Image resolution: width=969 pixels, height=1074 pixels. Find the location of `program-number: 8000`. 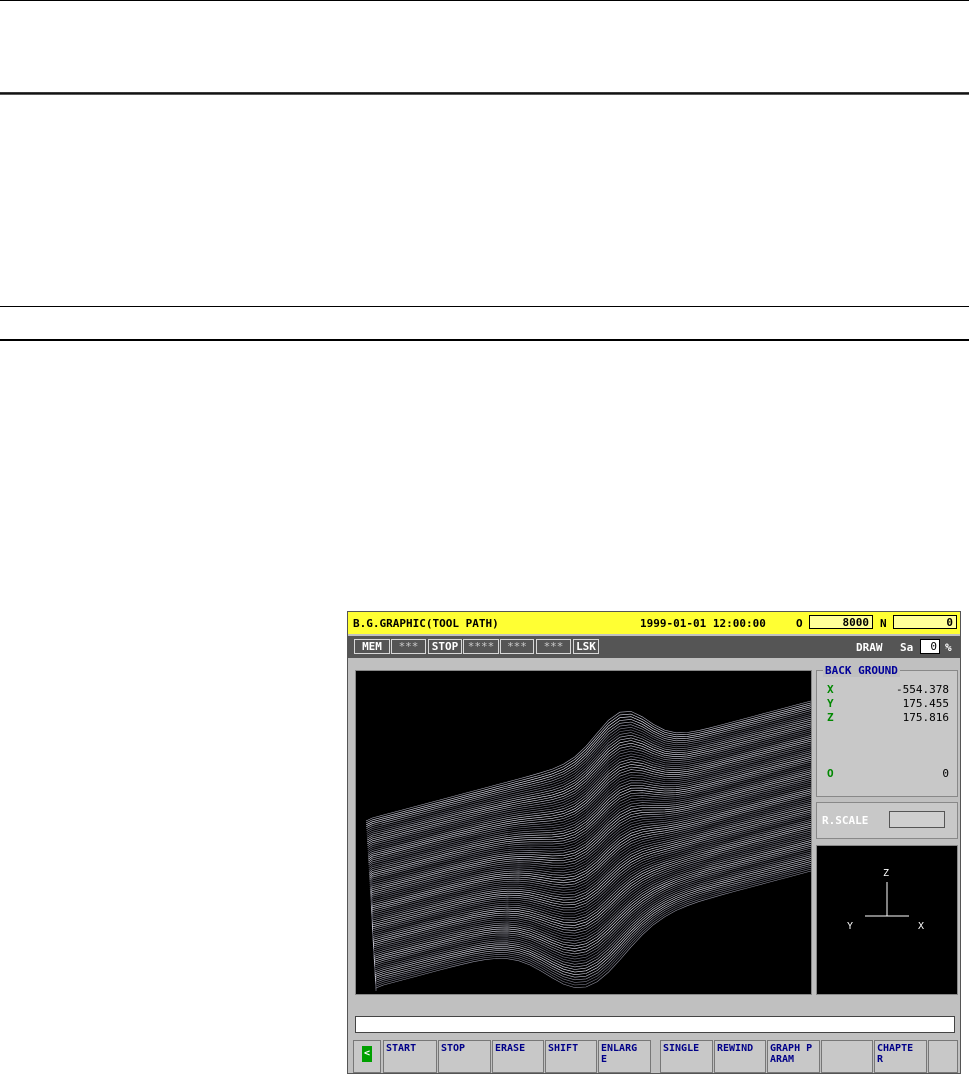

program-number: 8000 is located at coordinates (841, 622).